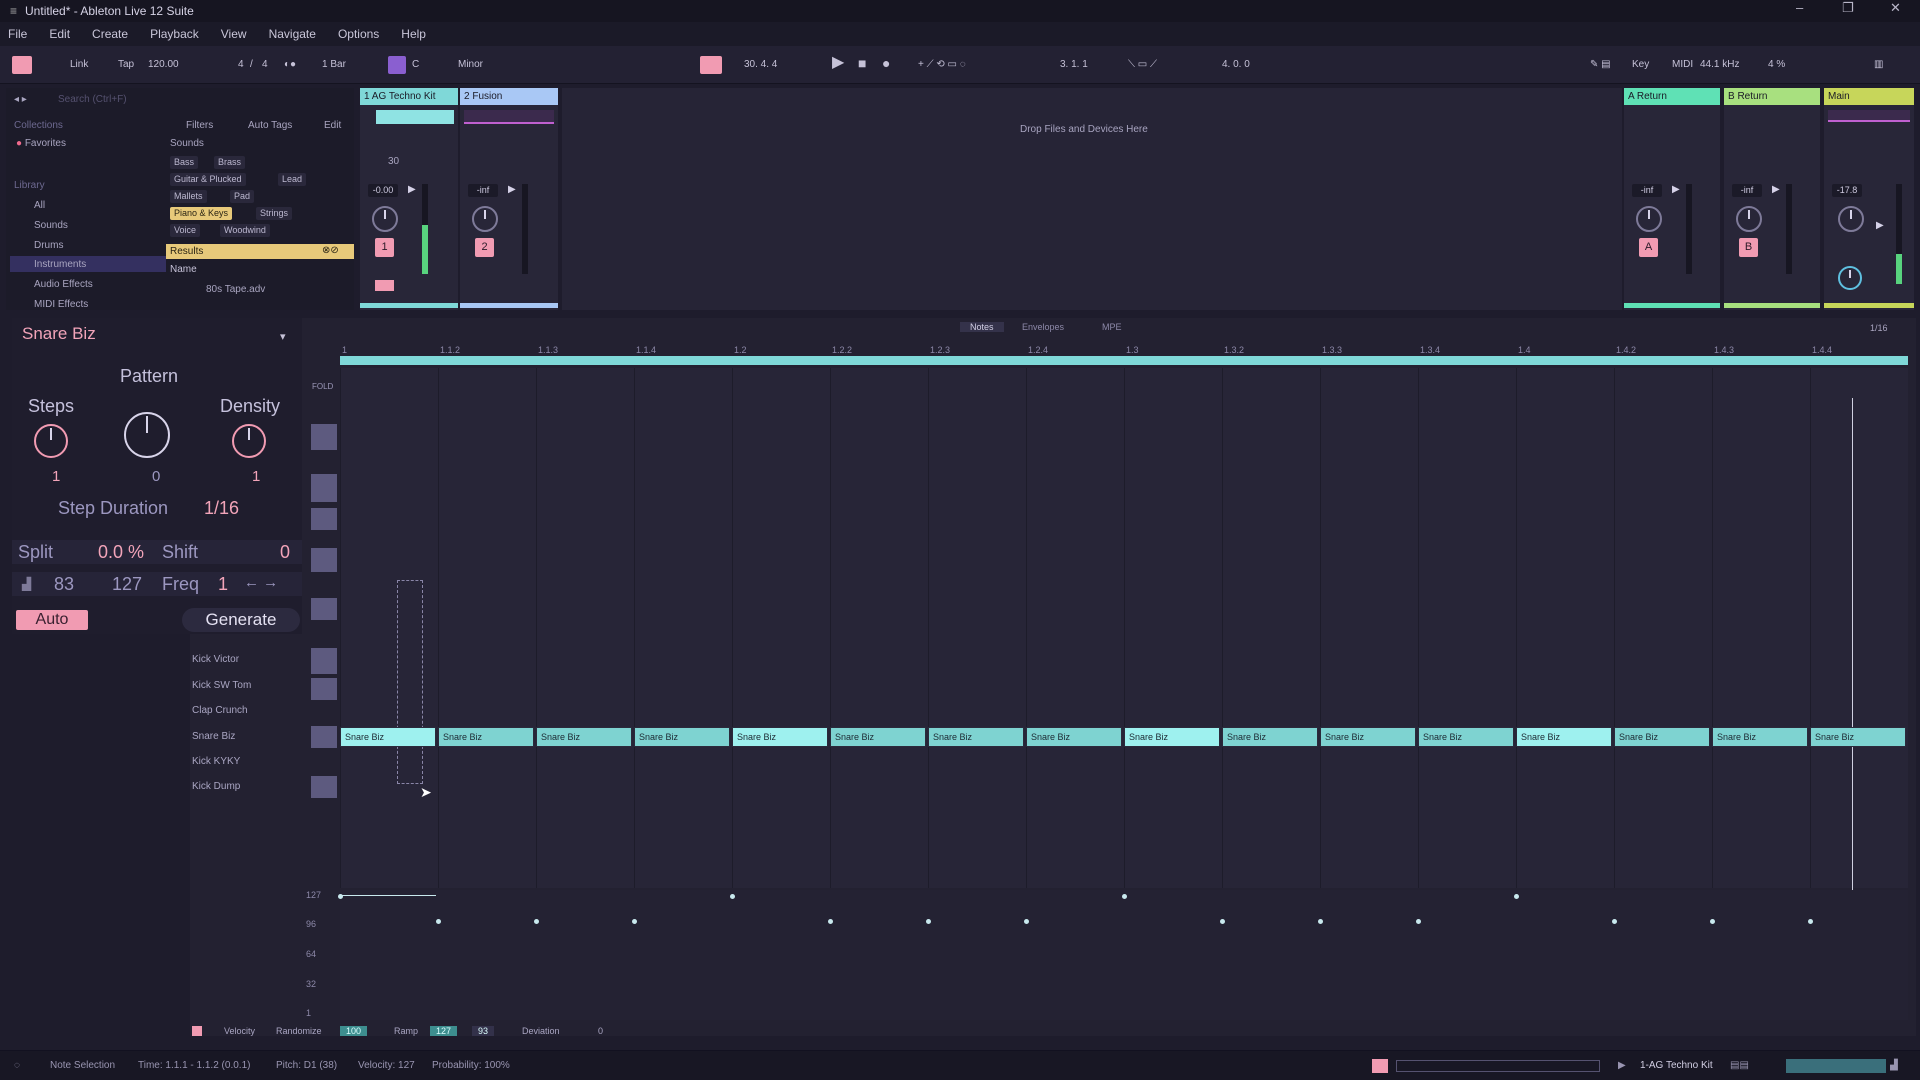  Describe the element at coordinates (862, 63) in the screenshot. I see `stop-button: ■` at that location.